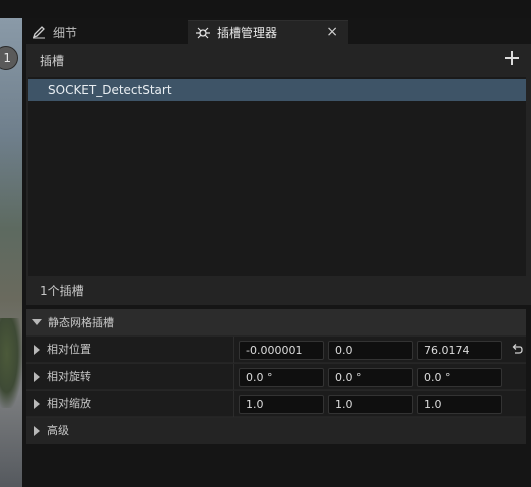  Describe the element at coordinates (459, 404) in the screenshot. I see `scale-z-field: 1.0` at that location.